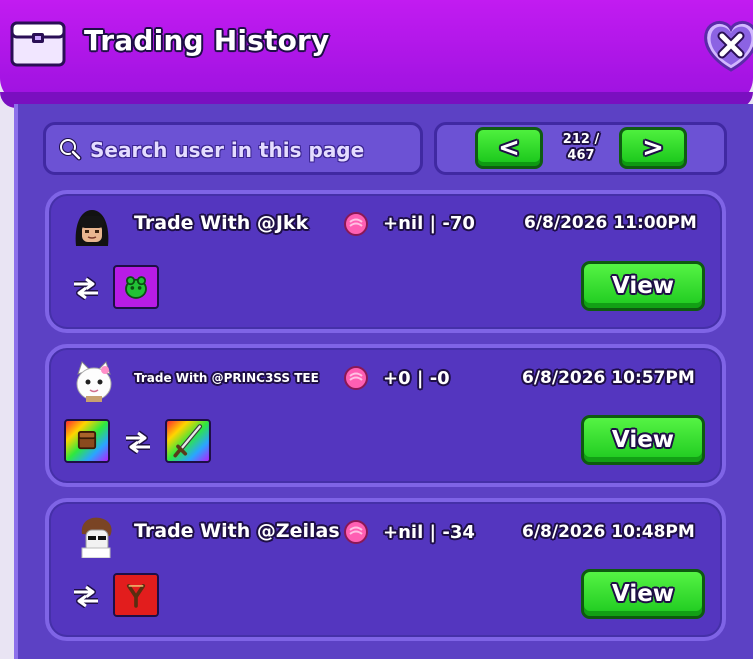 The image size is (753, 659). What do you see at coordinates (429, 532) in the screenshot?
I see `trade-value-diff: +nil | -34` at bounding box center [429, 532].